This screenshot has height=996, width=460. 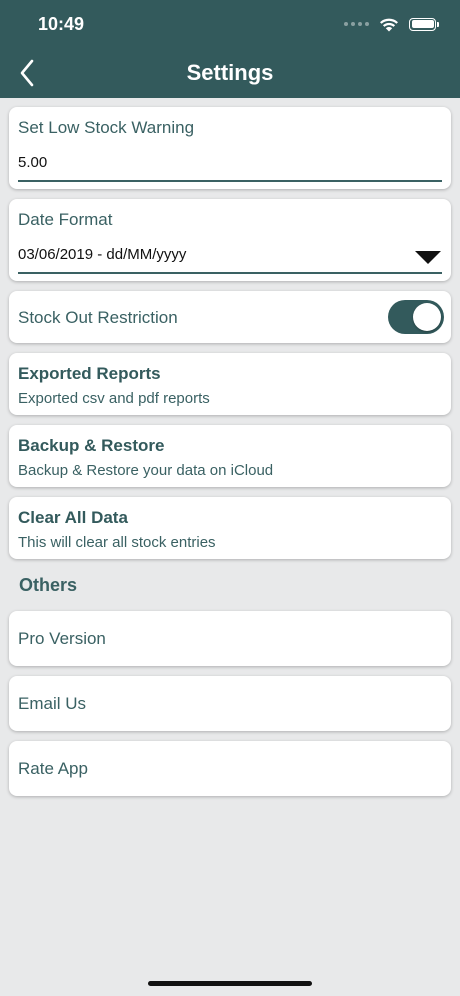 What do you see at coordinates (230, 240) in the screenshot?
I see `date-format-card: Date Format 03/06/2019 - dd/MM/yyyy` at bounding box center [230, 240].